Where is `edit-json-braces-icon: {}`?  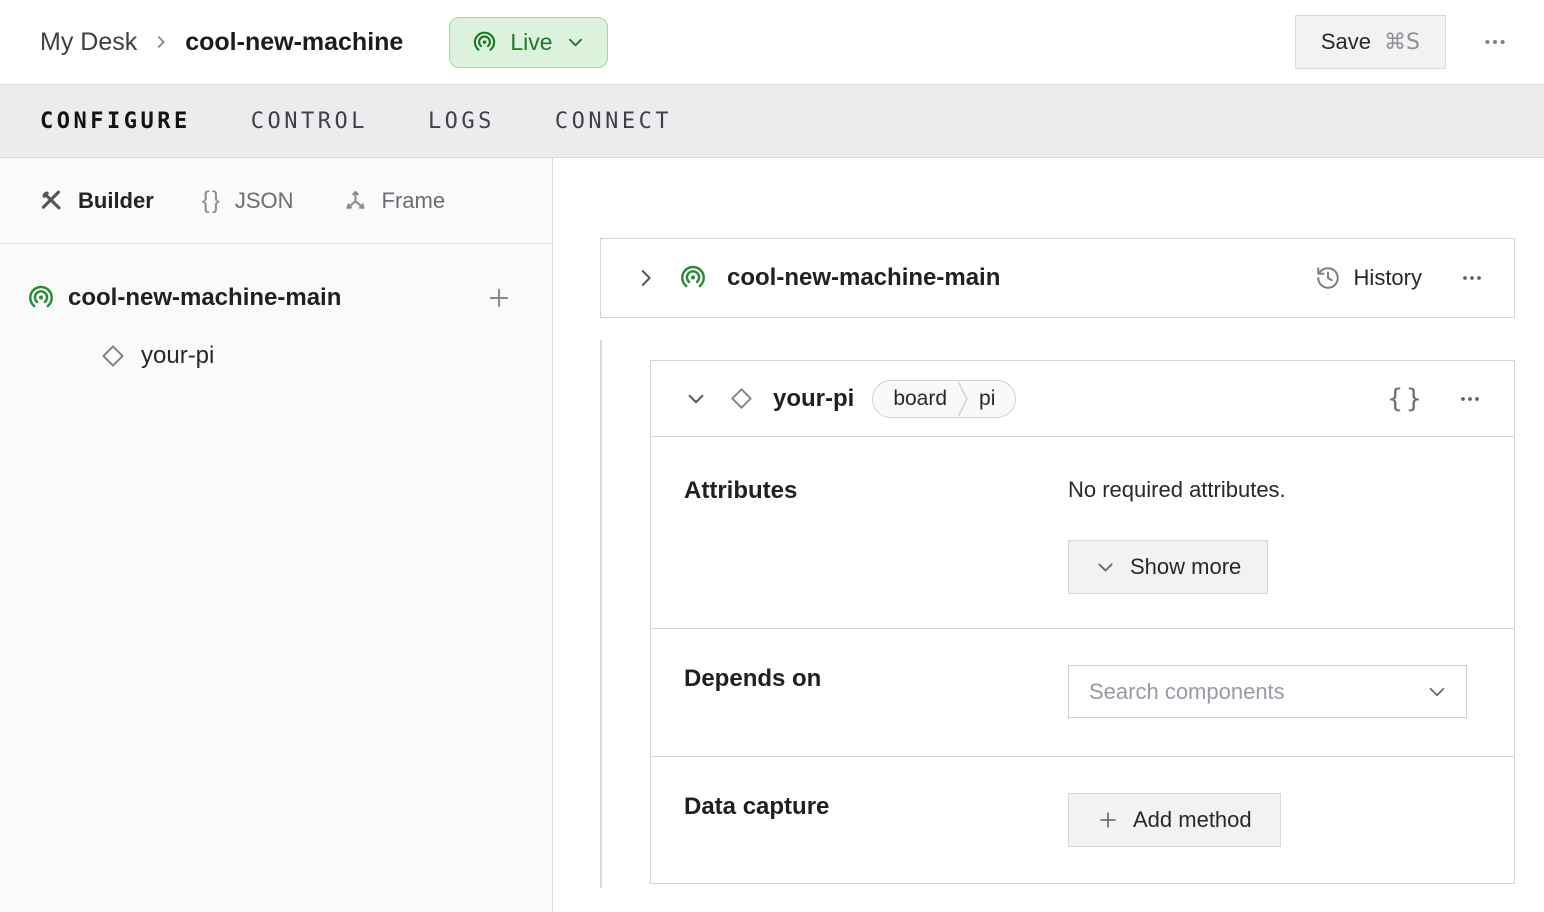 edit-json-braces-icon: {} is located at coordinates (1405, 399).